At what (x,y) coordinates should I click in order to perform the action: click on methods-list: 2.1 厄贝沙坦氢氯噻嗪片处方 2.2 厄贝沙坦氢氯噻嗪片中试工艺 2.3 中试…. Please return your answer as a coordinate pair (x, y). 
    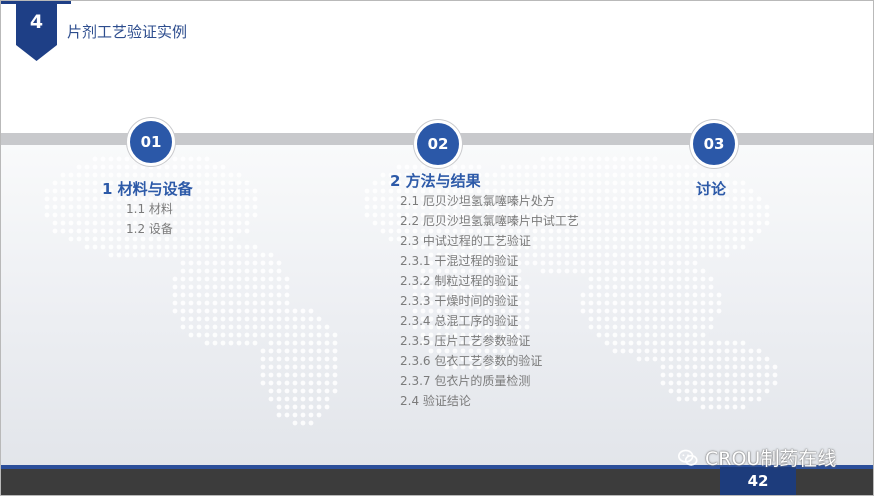
    Looking at the image, I should click on (489, 301).